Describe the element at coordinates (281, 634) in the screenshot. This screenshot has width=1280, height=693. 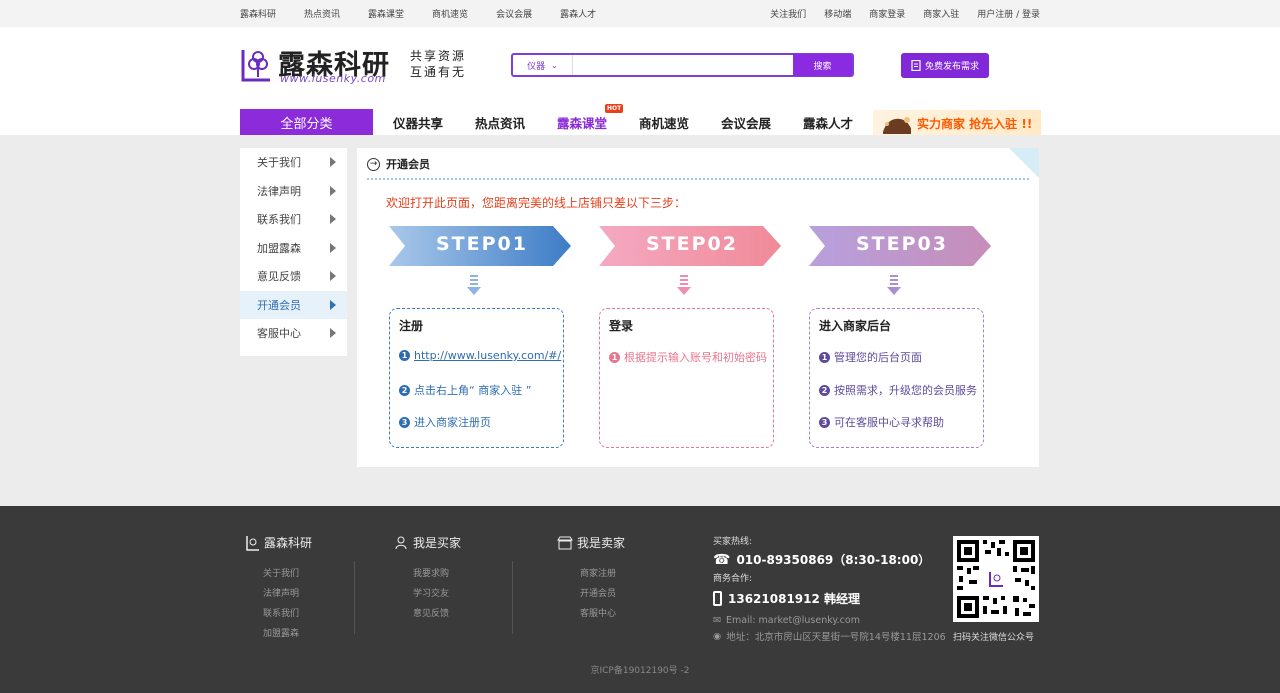
I see `footer-link: 加盟露森` at that location.